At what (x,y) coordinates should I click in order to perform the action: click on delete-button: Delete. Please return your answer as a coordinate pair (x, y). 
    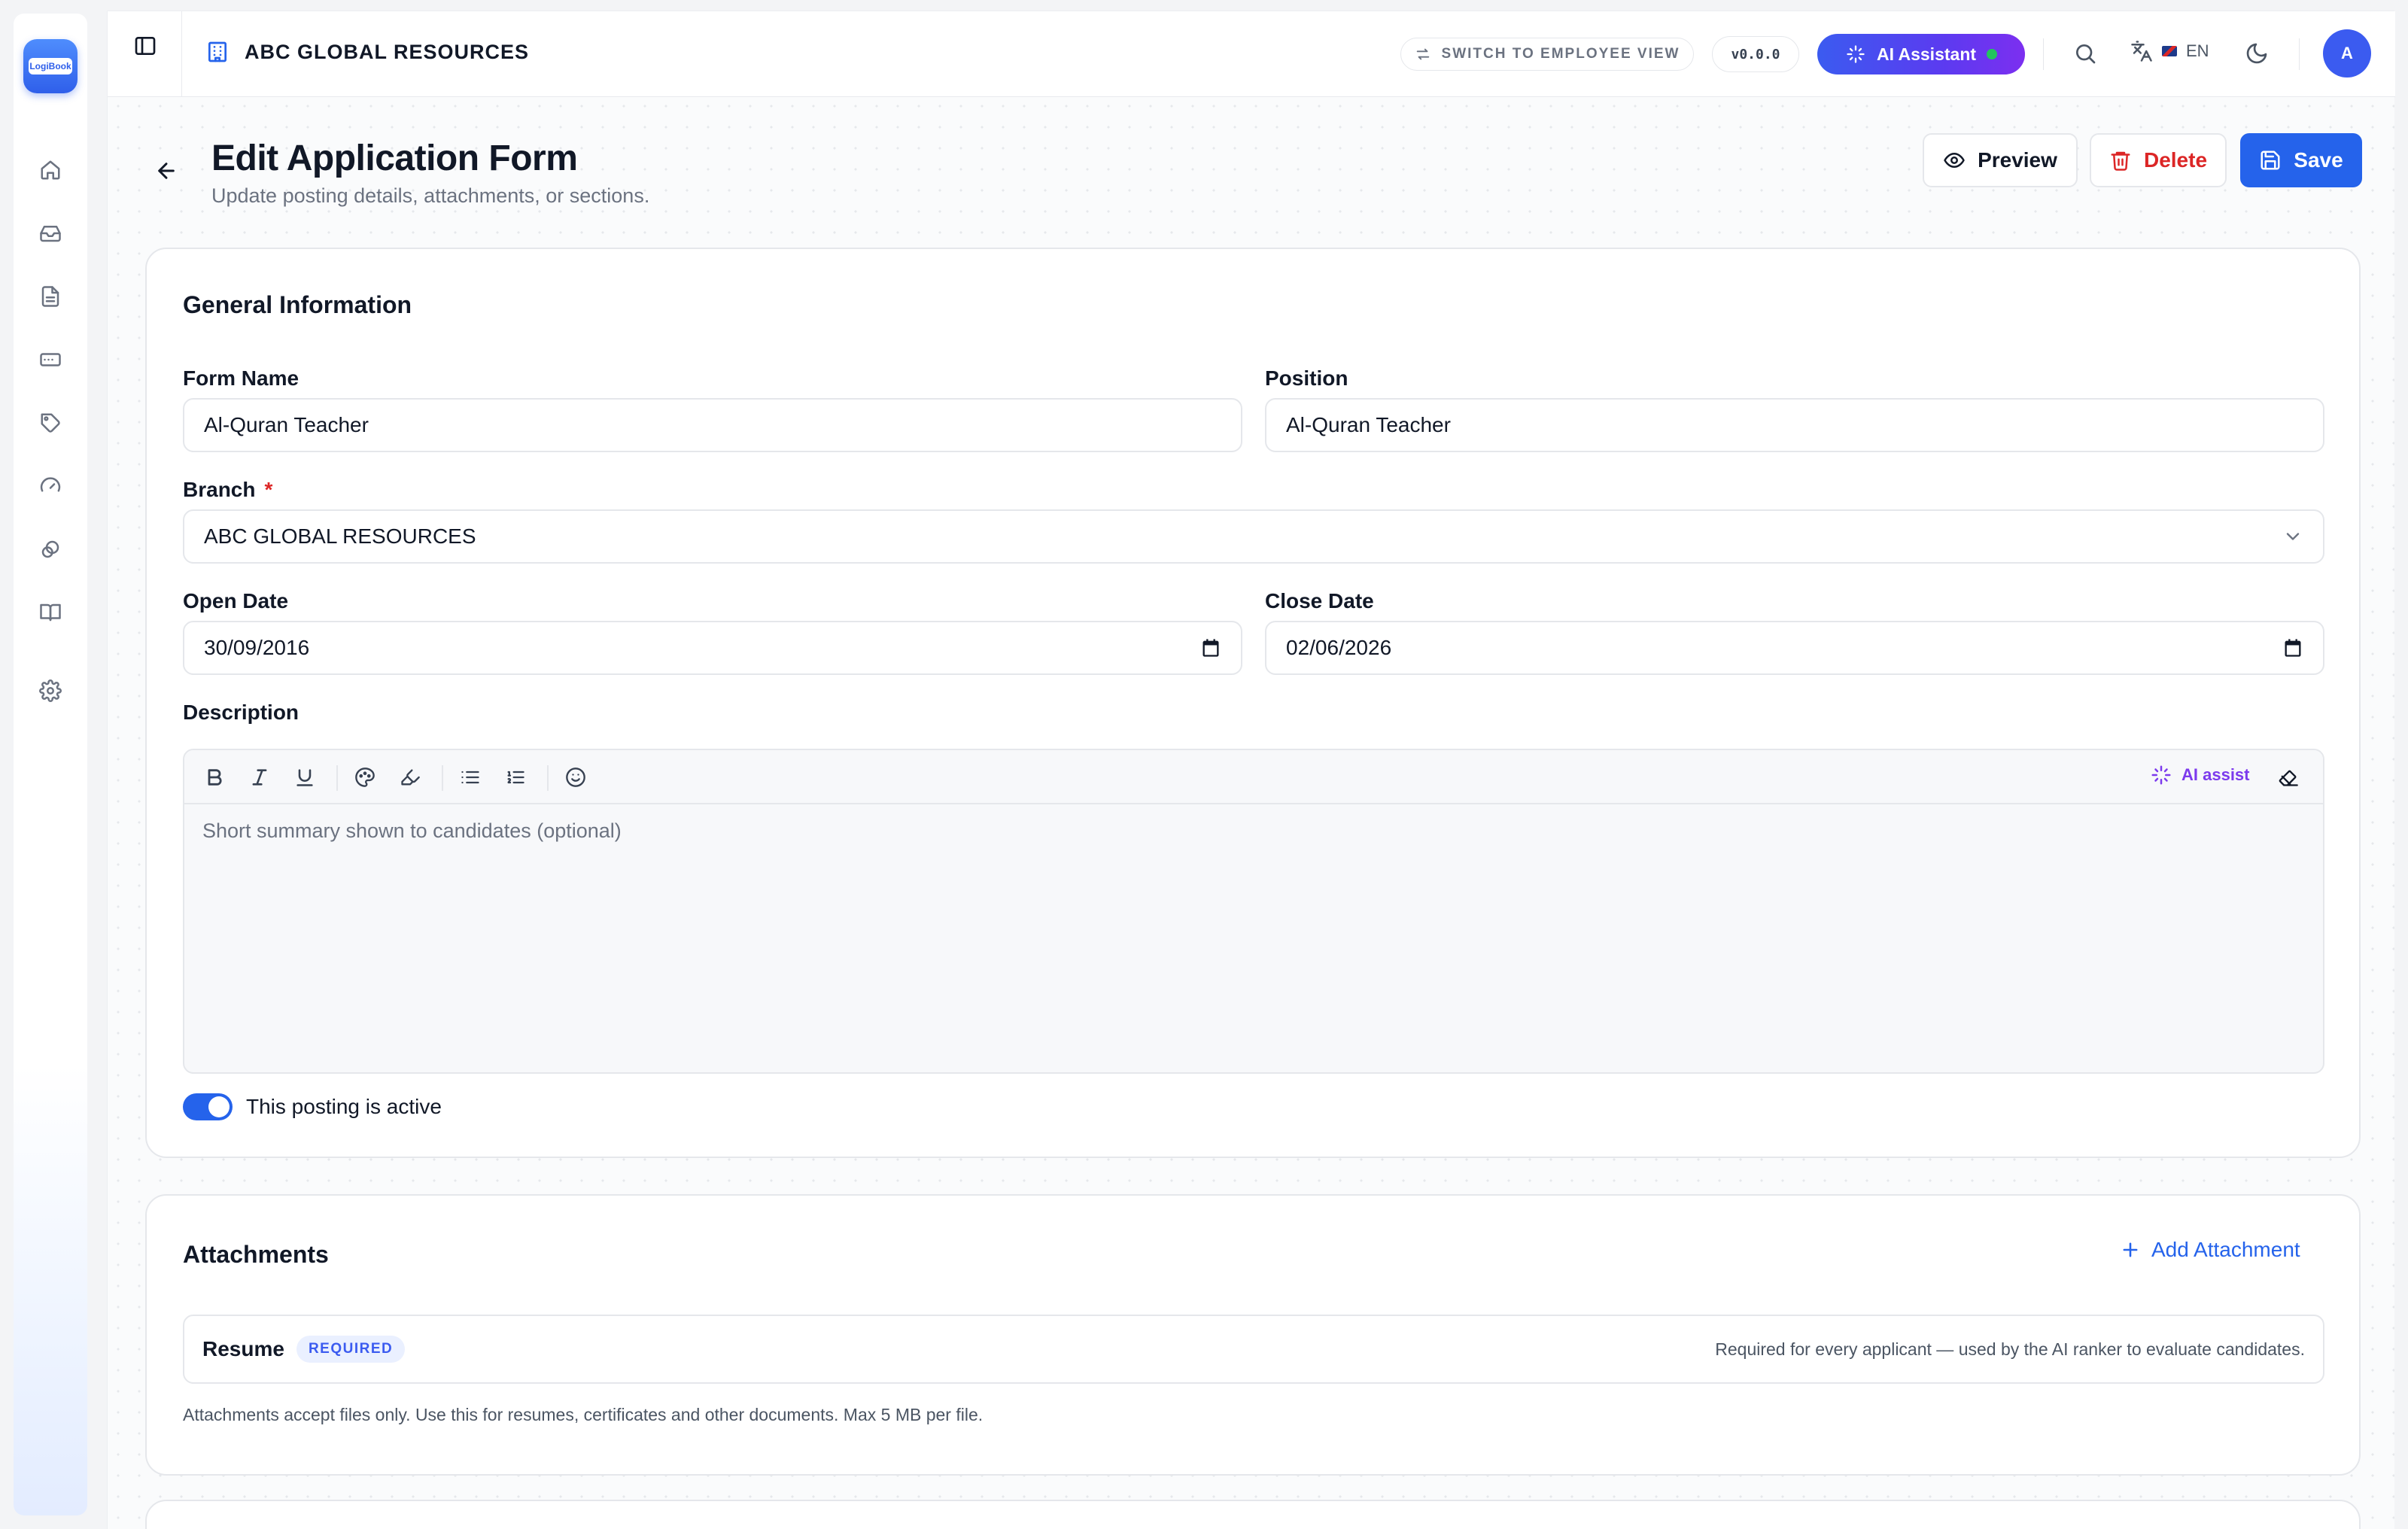
    Looking at the image, I should click on (2158, 160).